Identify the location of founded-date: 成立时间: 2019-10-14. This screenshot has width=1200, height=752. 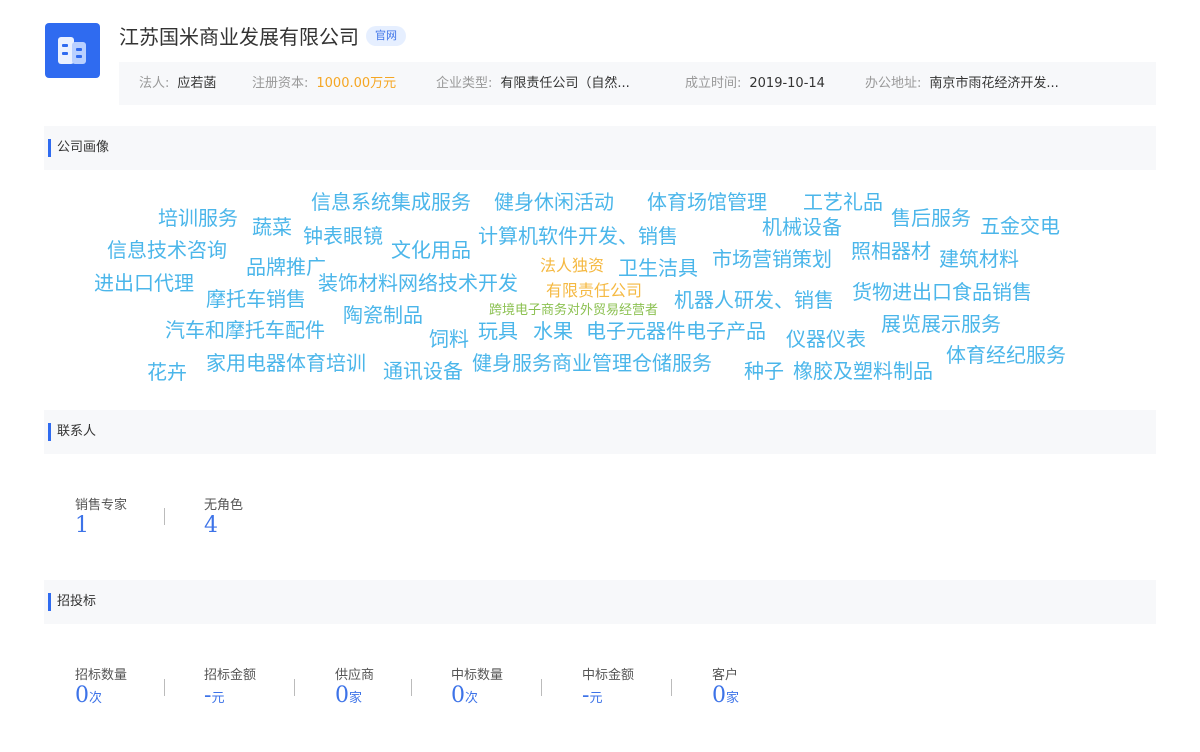
(755, 83).